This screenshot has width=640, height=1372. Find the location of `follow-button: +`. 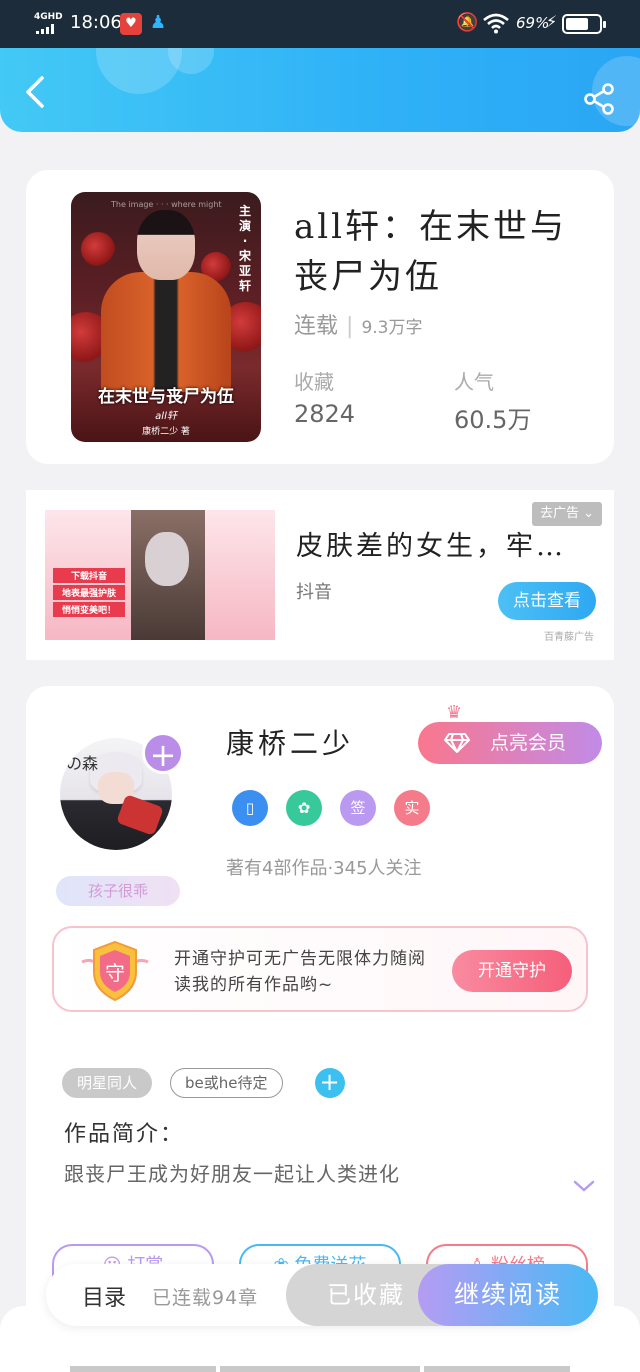

follow-button: + is located at coordinates (163, 753).